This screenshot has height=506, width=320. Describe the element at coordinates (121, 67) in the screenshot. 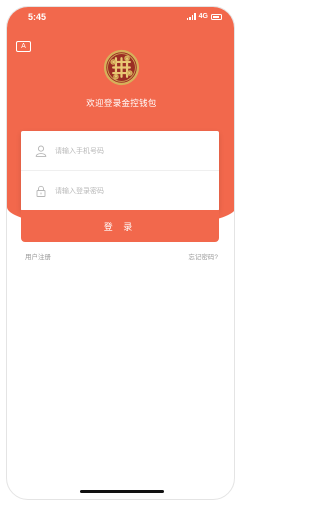

I see `knot-logo-icon` at that location.